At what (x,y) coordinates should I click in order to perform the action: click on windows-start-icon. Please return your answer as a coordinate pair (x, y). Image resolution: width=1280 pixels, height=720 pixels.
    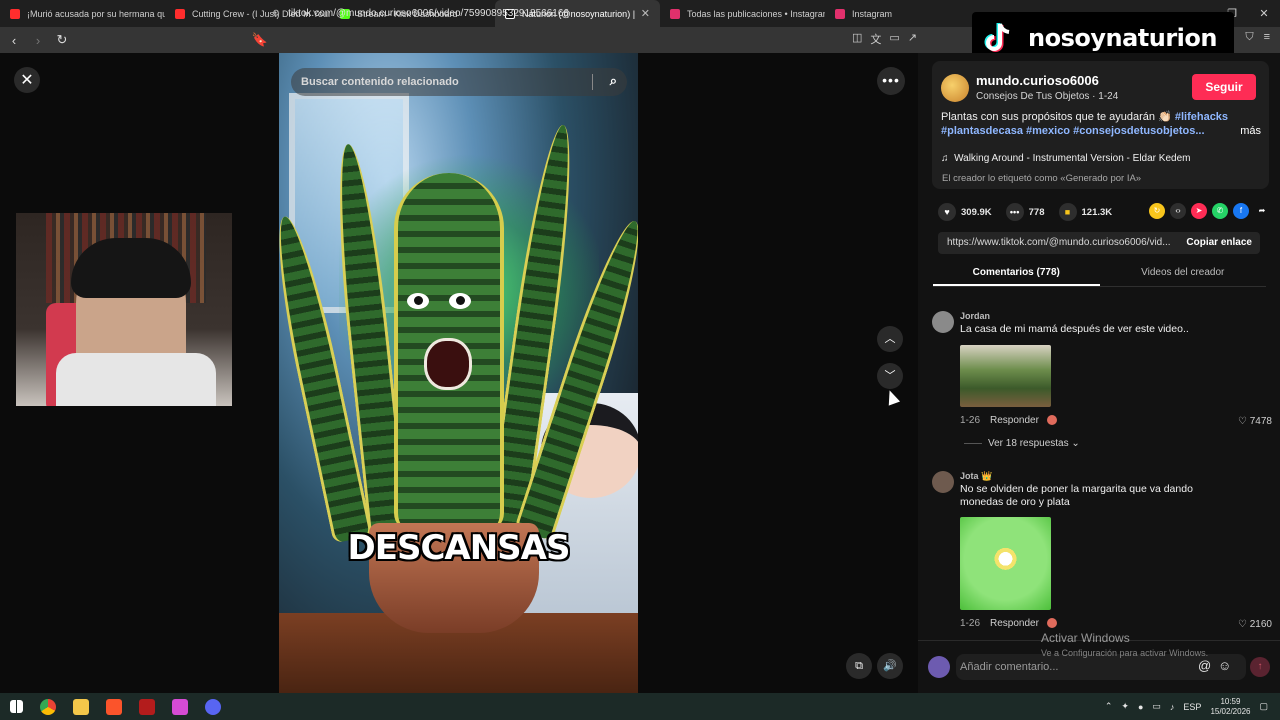
    Looking at the image, I should click on (16, 706).